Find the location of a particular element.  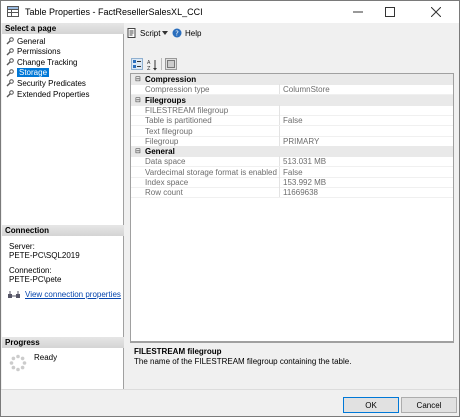

sort-alphabetical-icon: A Z is located at coordinates (152, 66).